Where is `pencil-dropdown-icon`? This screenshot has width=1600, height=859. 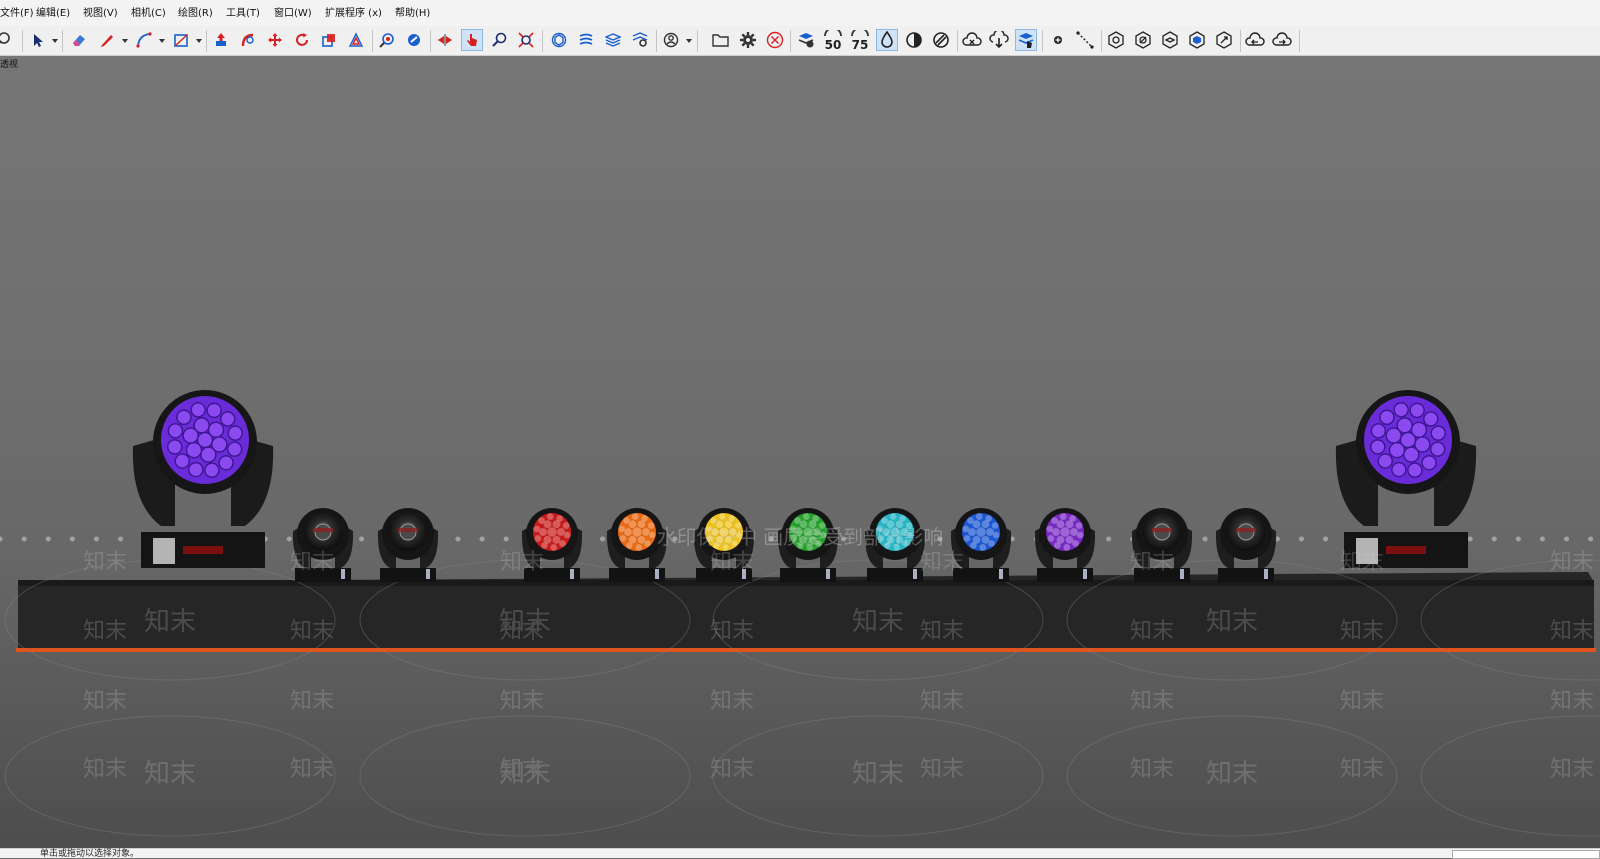
pencil-dropdown-icon is located at coordinates (125, 41).